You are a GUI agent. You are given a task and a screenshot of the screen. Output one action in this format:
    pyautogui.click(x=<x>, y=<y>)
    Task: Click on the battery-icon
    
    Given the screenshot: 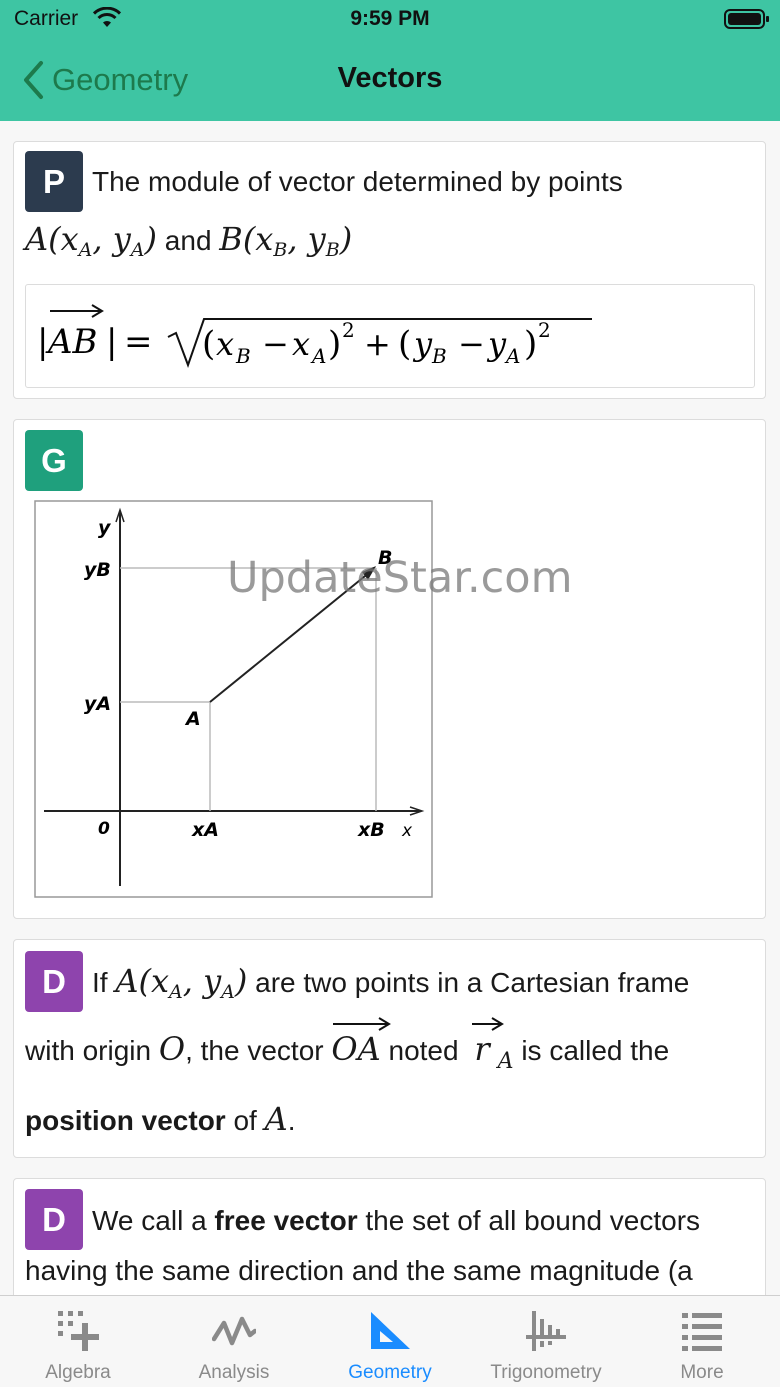 What is the action you would take?
    pyautogui.click(x=747, y=19)
    